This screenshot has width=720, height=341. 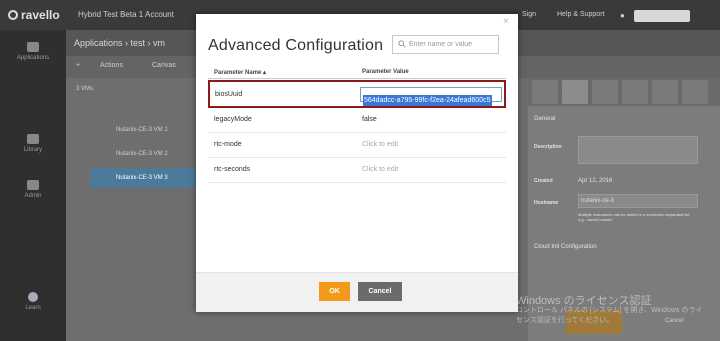 I want to click on hostname-field: nutanix-ce-3, so click(x=638, y=201).